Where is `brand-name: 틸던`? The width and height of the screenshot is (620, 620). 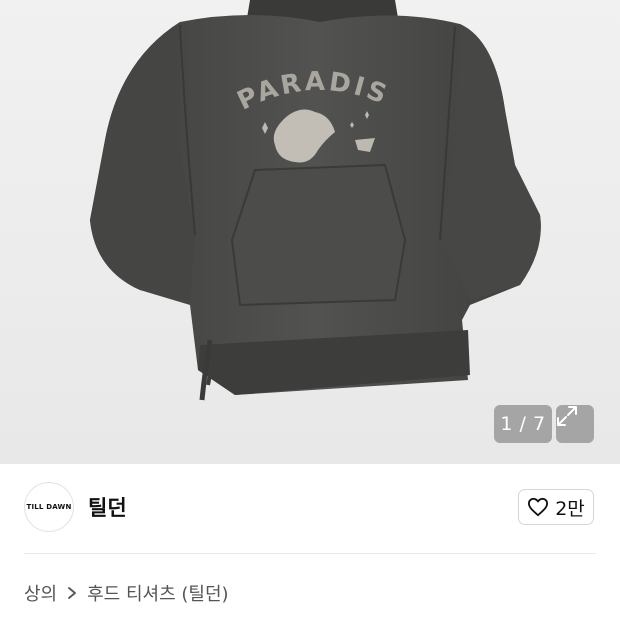 brand-name: 틸던 is located at coordinates (107, 507).